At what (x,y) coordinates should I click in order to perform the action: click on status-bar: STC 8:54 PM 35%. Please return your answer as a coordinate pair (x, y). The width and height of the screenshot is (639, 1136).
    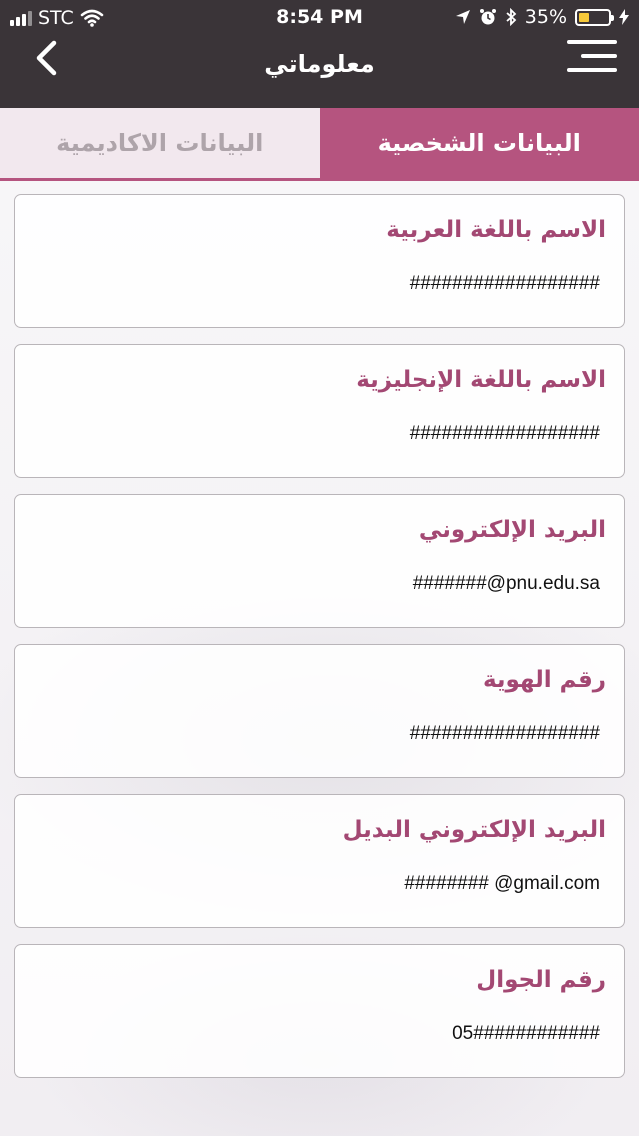
    Looking at the image, I should click on (319, 18).